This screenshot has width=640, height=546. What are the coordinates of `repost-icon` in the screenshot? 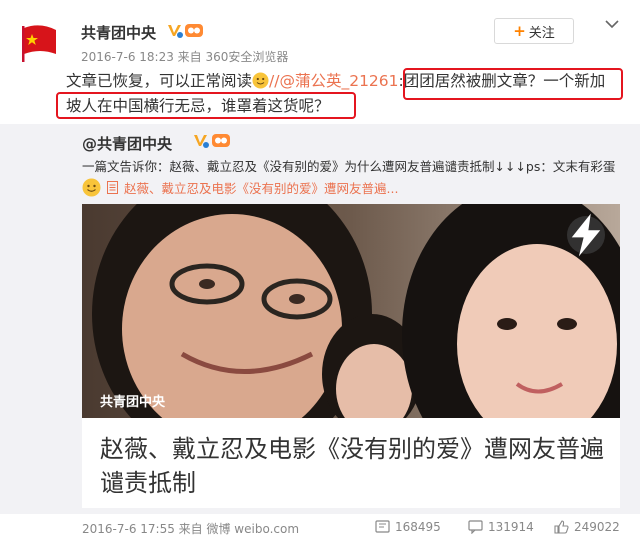 It's located at (382, 526).